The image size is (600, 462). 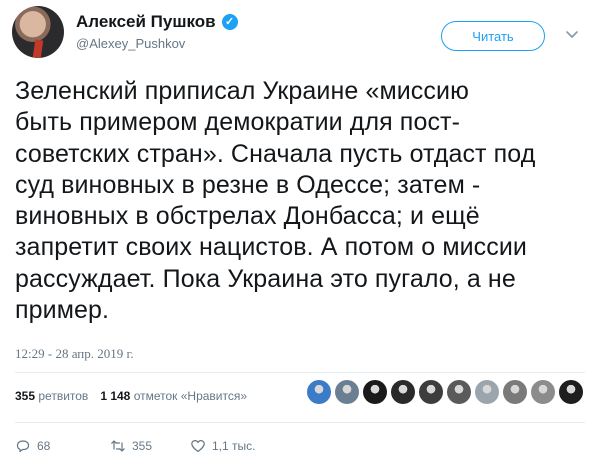 What do you see at coordinates (431, 392) in the screenshot?
I see `avatar-emblem-icon` at bounding box center [431, 392].